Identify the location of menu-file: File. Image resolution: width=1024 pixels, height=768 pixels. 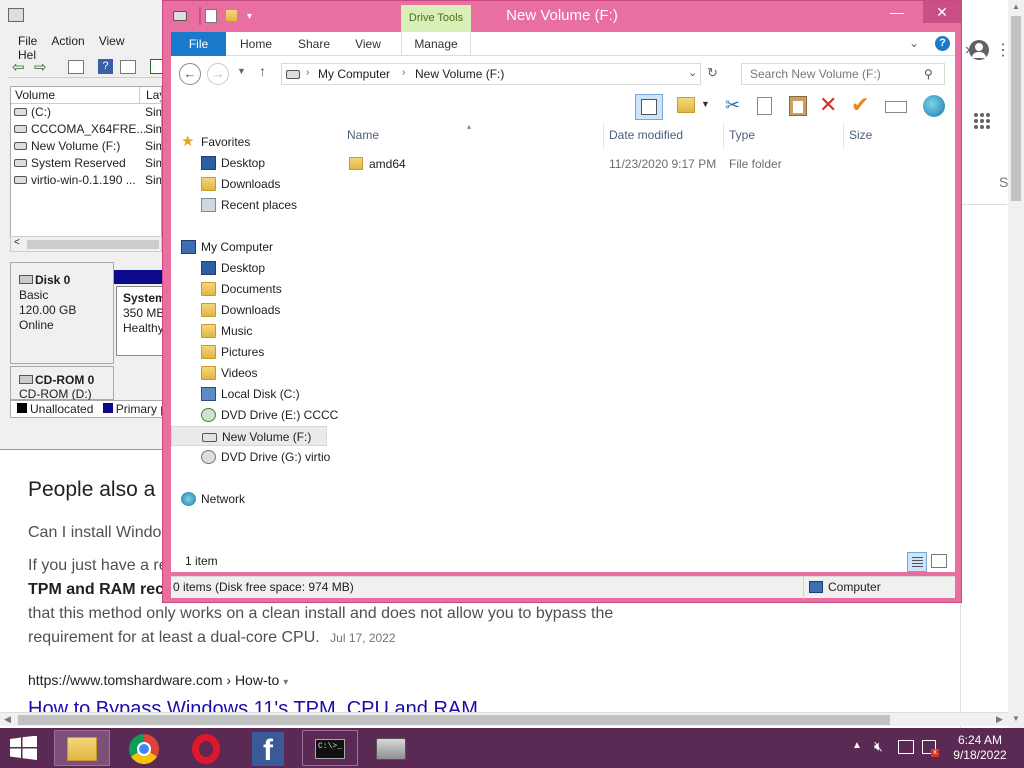
(27, 41).